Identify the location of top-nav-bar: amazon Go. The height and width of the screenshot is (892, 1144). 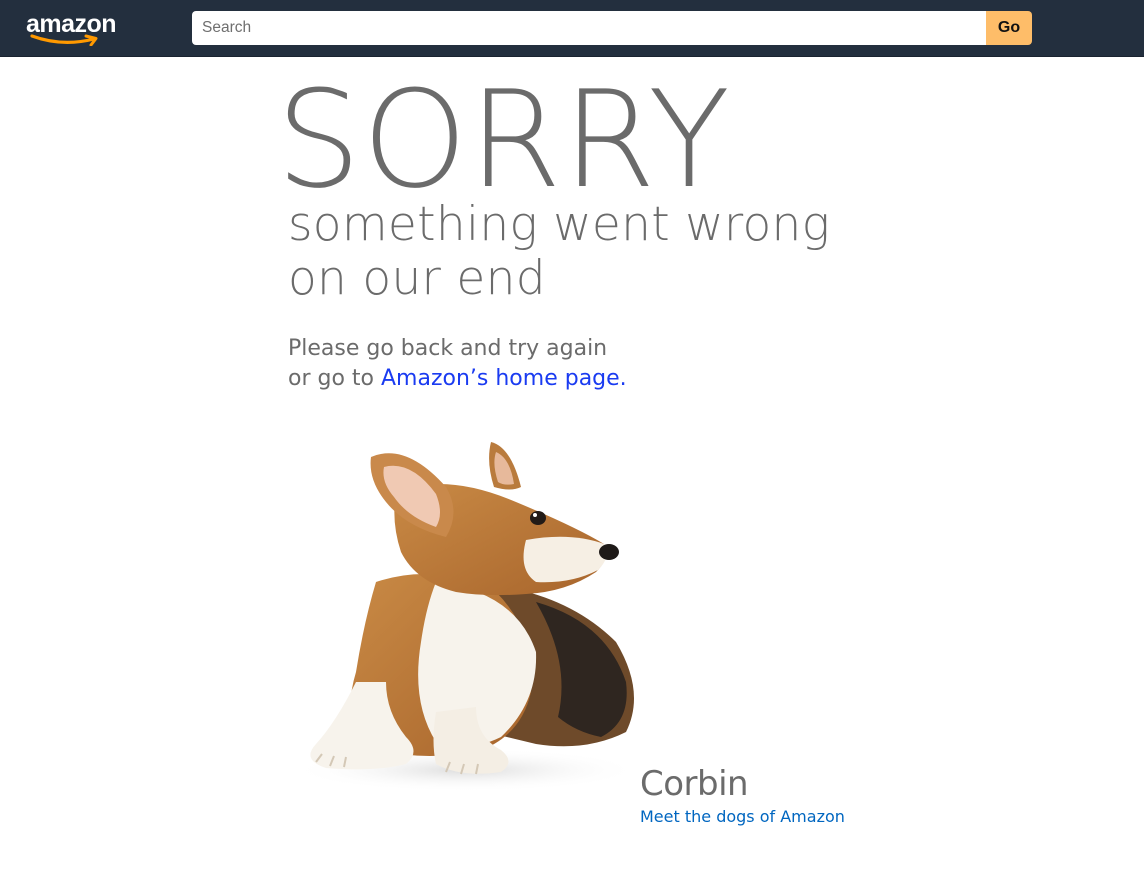
(572, 28).